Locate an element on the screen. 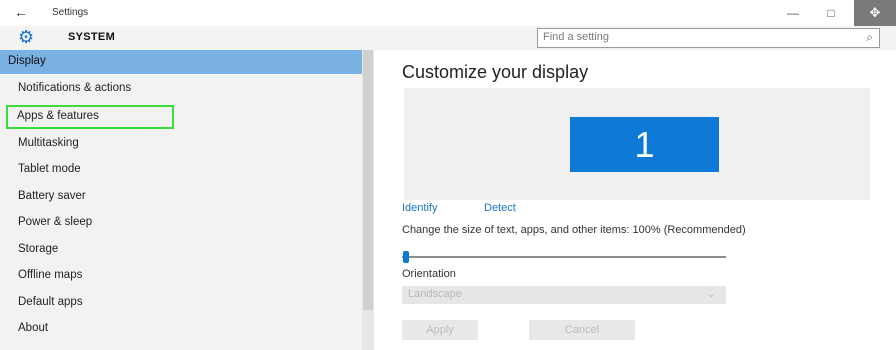 Image resolution: width=896 pixels, height=350 pixels. sidebar-item-label: Notifications & actions is located at coordinates (75, 88).